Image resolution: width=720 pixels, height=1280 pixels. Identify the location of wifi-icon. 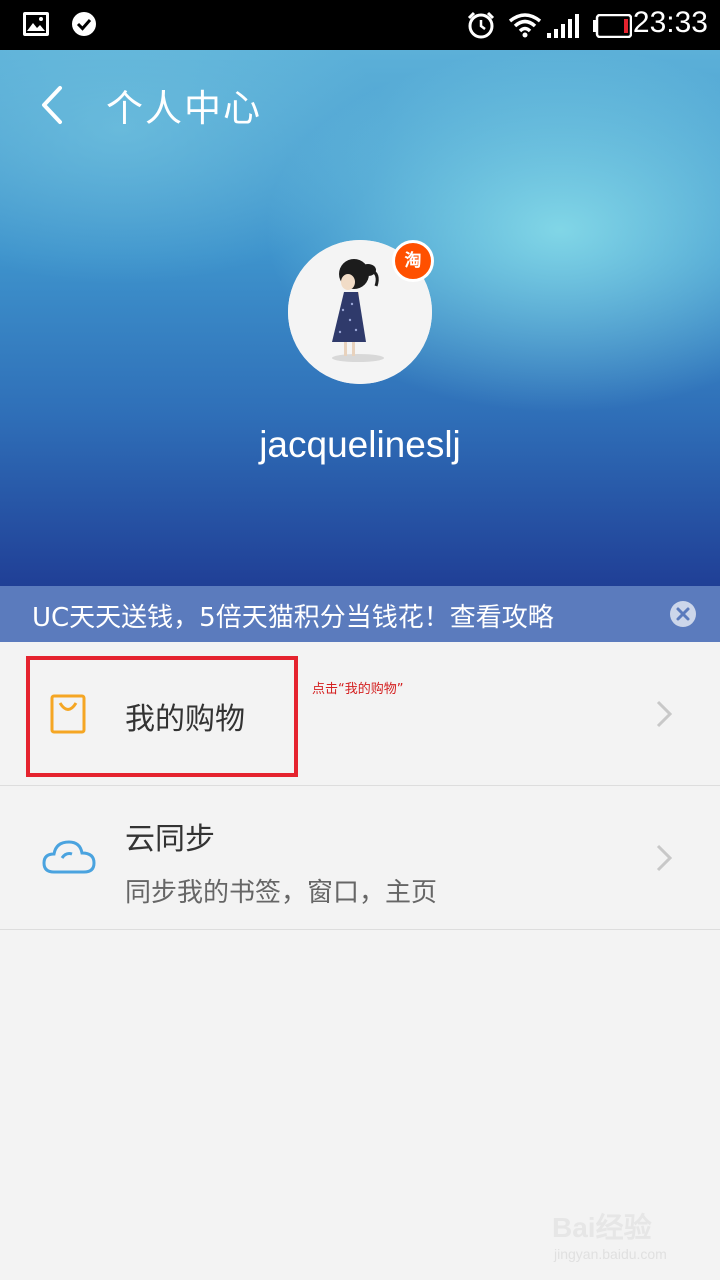
(525, 27).